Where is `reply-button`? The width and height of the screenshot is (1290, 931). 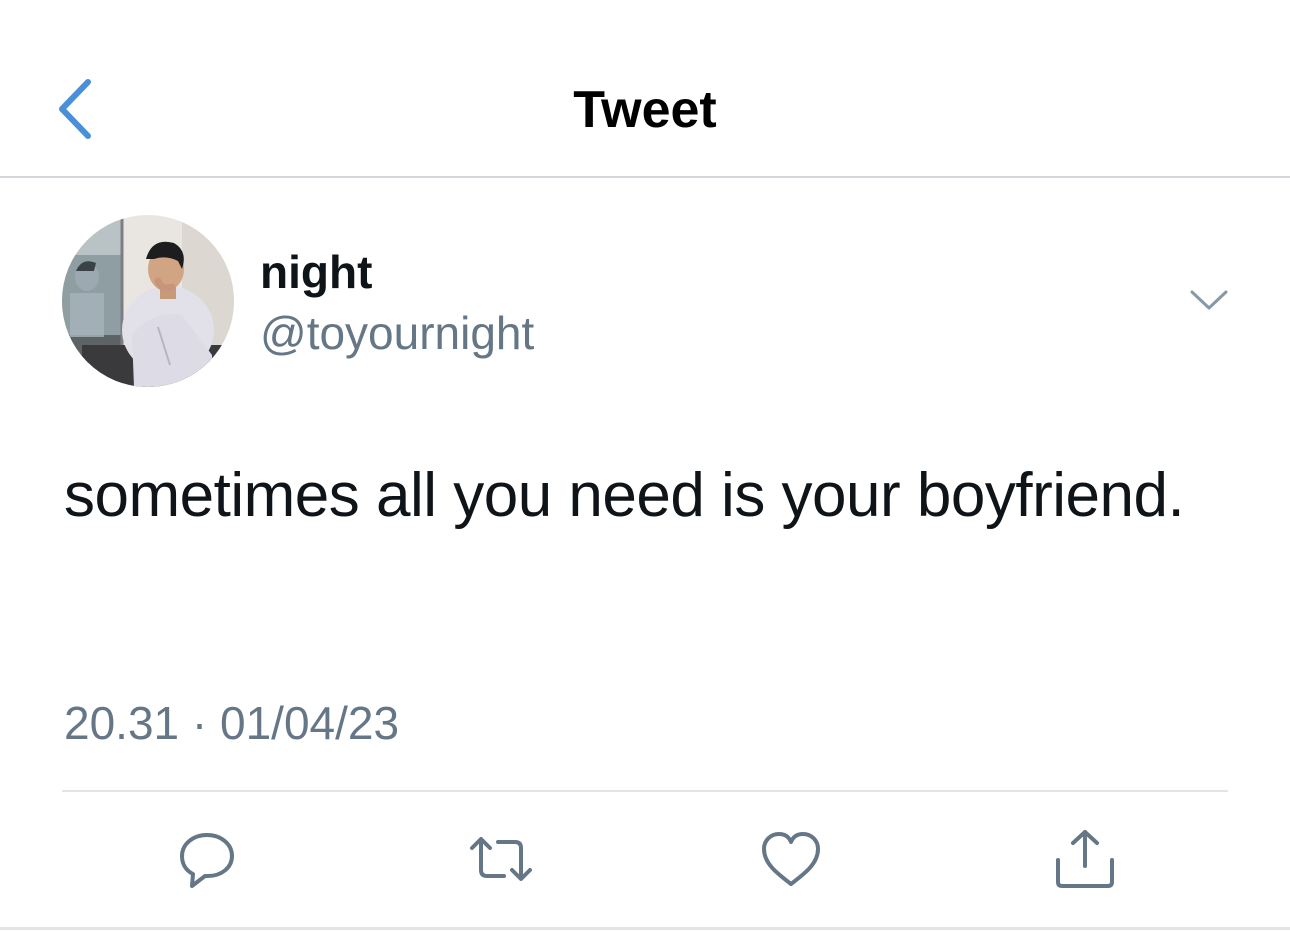
reply-button is located at coordinates (207, 859).